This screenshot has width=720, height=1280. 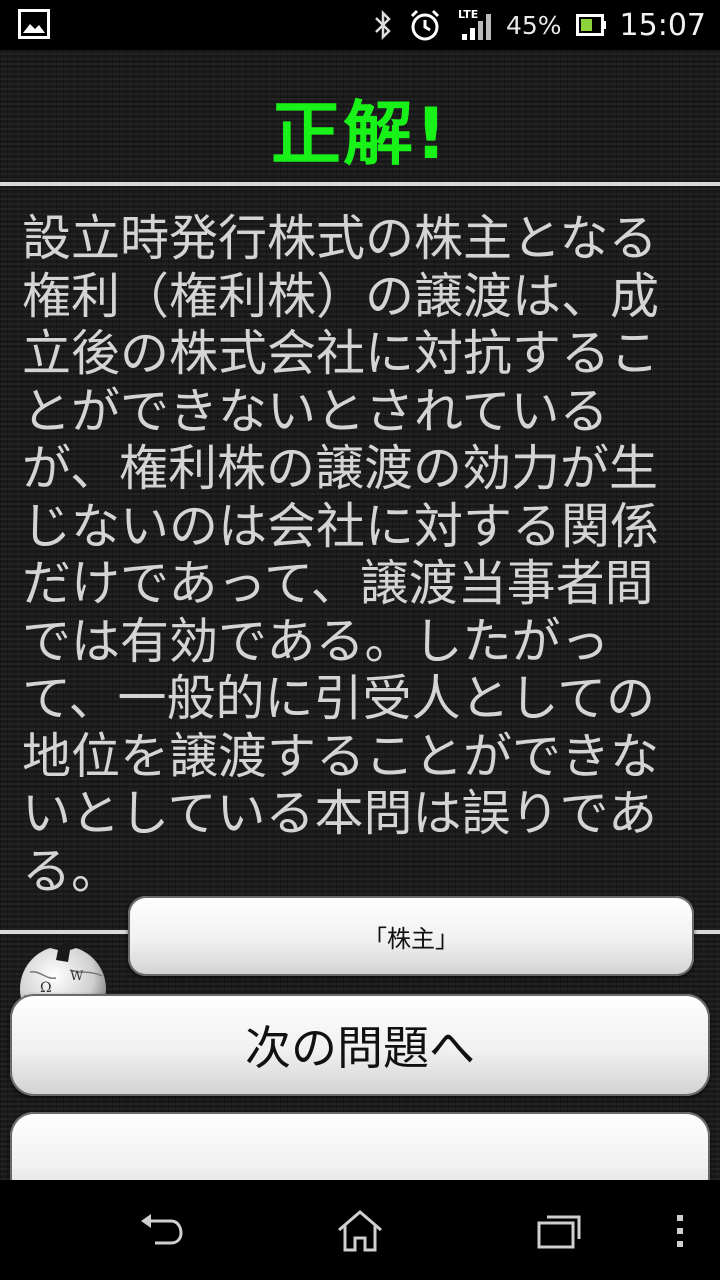 What do you see at coordinates (662, 25) in the screenshot?
I see `clock: 15:07` at bounding box center [662, 25].